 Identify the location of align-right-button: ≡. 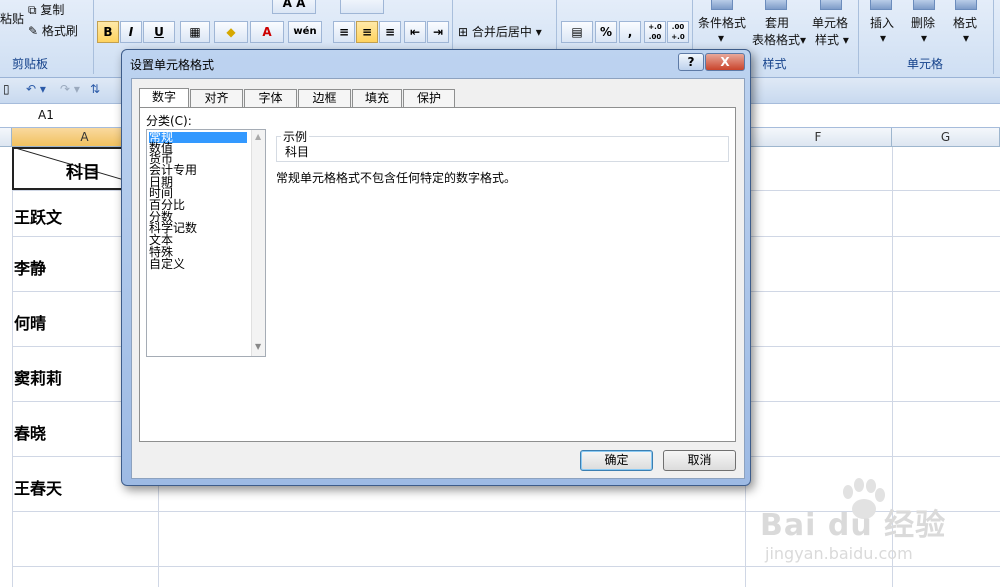
(390, 32).